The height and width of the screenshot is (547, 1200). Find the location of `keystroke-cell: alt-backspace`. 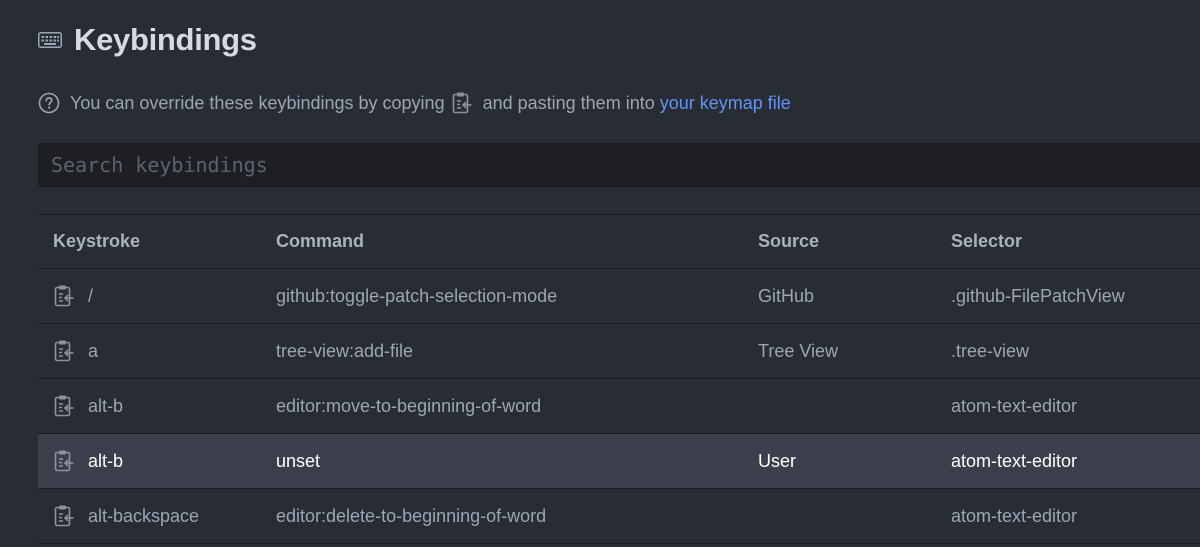

keystroke-cell: alt-backspace is located at coordinates (157, 516).